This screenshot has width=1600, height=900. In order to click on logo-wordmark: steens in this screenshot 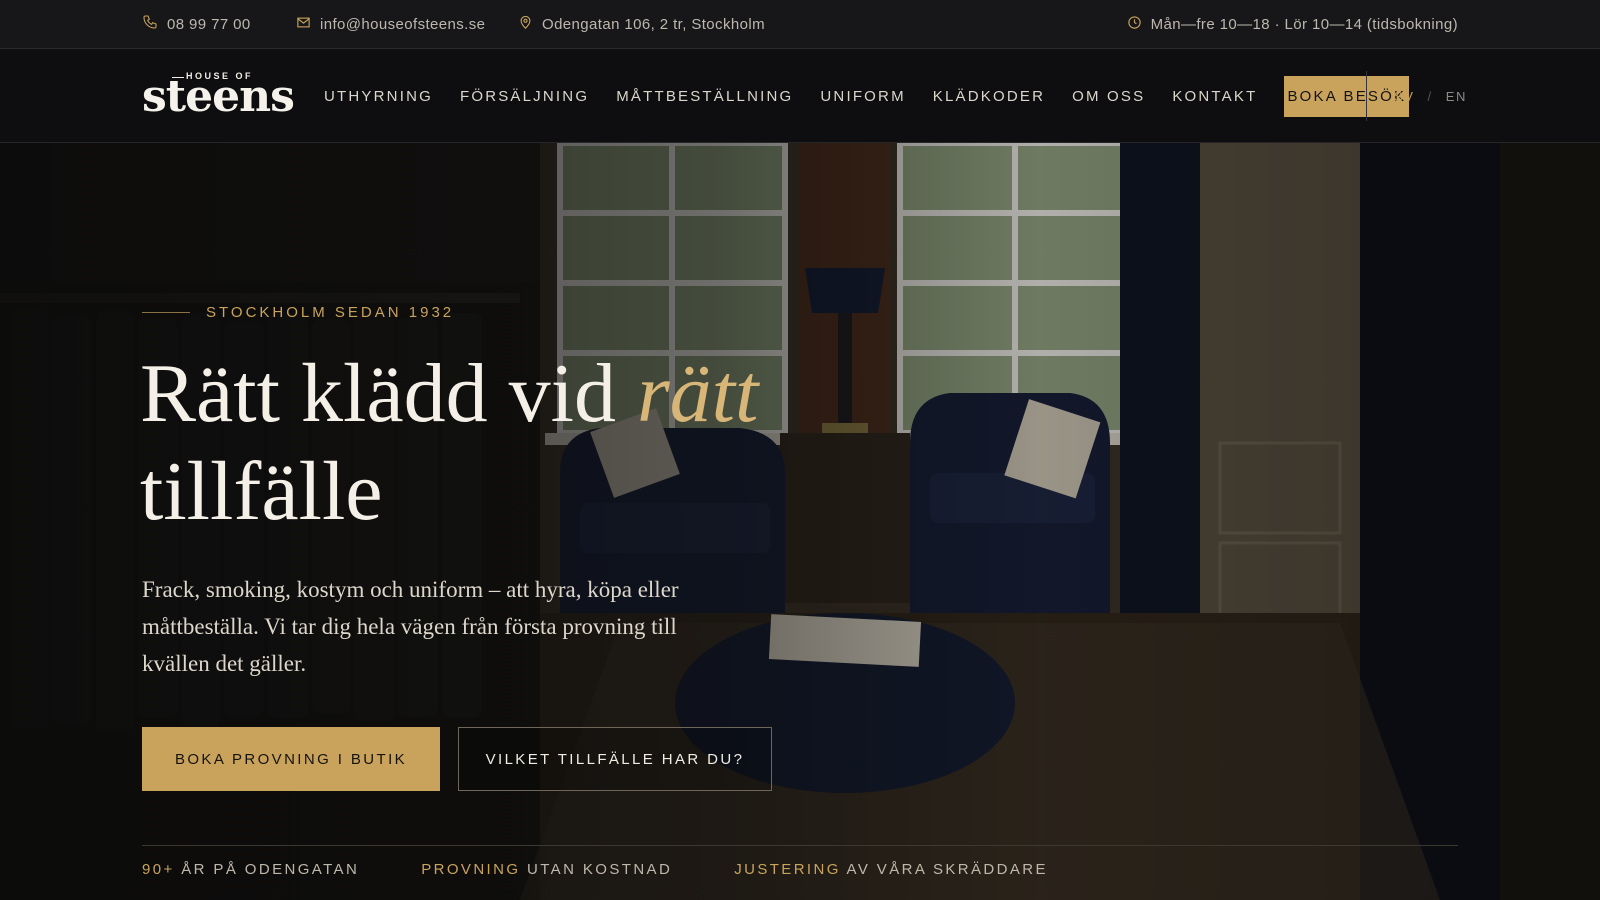, I will do `click(218, 96)`.